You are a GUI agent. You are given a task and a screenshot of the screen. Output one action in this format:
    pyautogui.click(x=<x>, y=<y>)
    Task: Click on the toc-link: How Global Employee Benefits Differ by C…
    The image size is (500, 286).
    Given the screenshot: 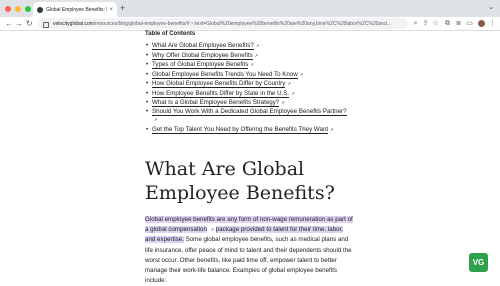 What is the action you would take?
    pyautogui.click(x=219, y=84)
    